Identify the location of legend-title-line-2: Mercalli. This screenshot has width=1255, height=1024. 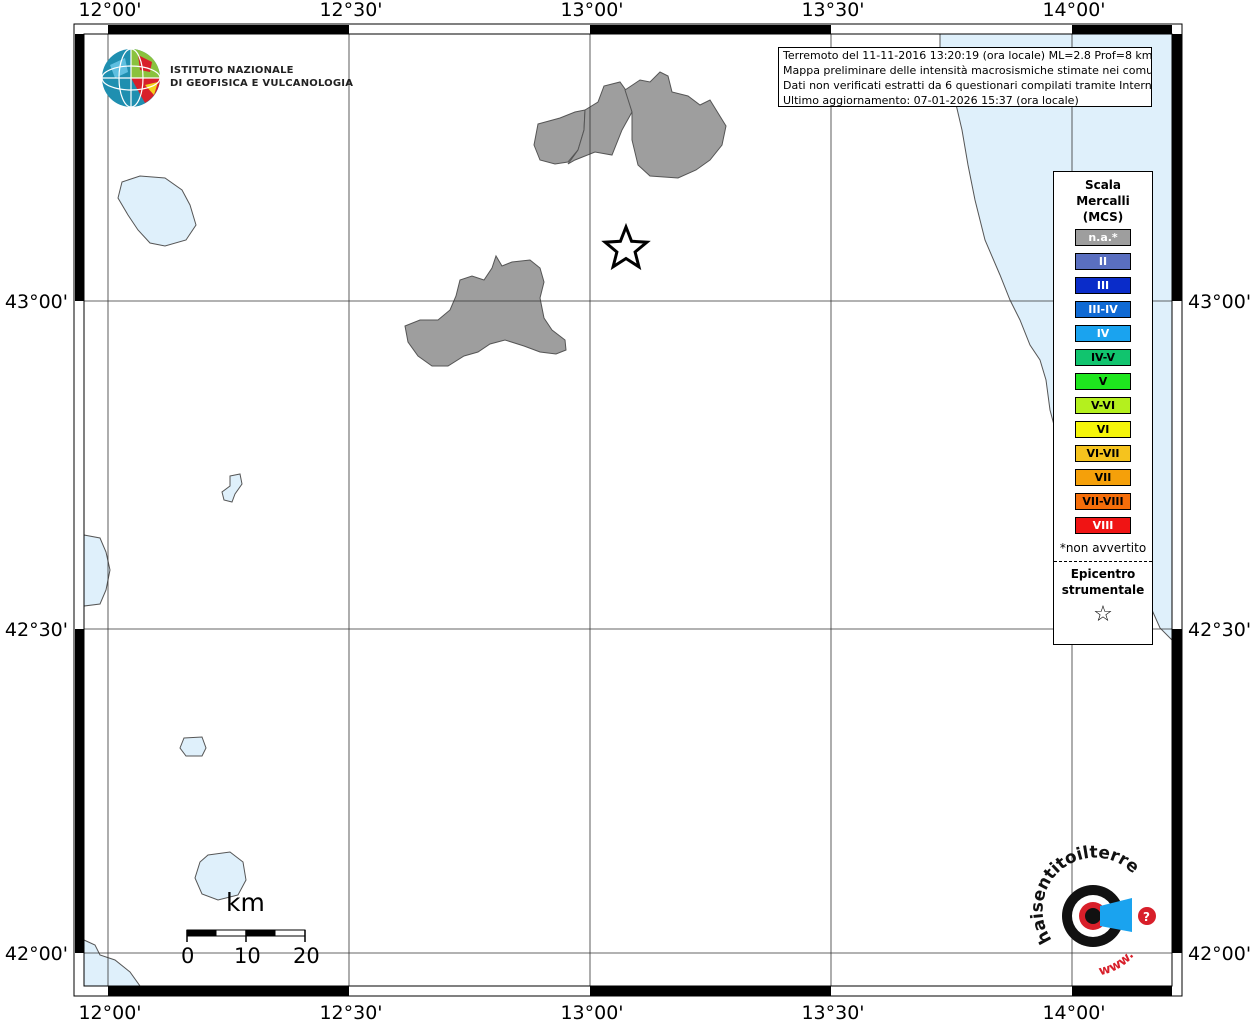
(1103, 201).